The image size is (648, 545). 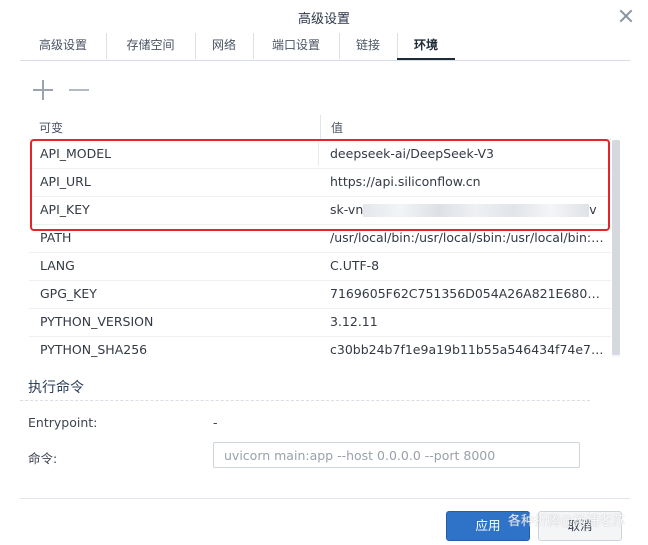 I want to click on env-key: API_KEY, so click(x=65, y=209).